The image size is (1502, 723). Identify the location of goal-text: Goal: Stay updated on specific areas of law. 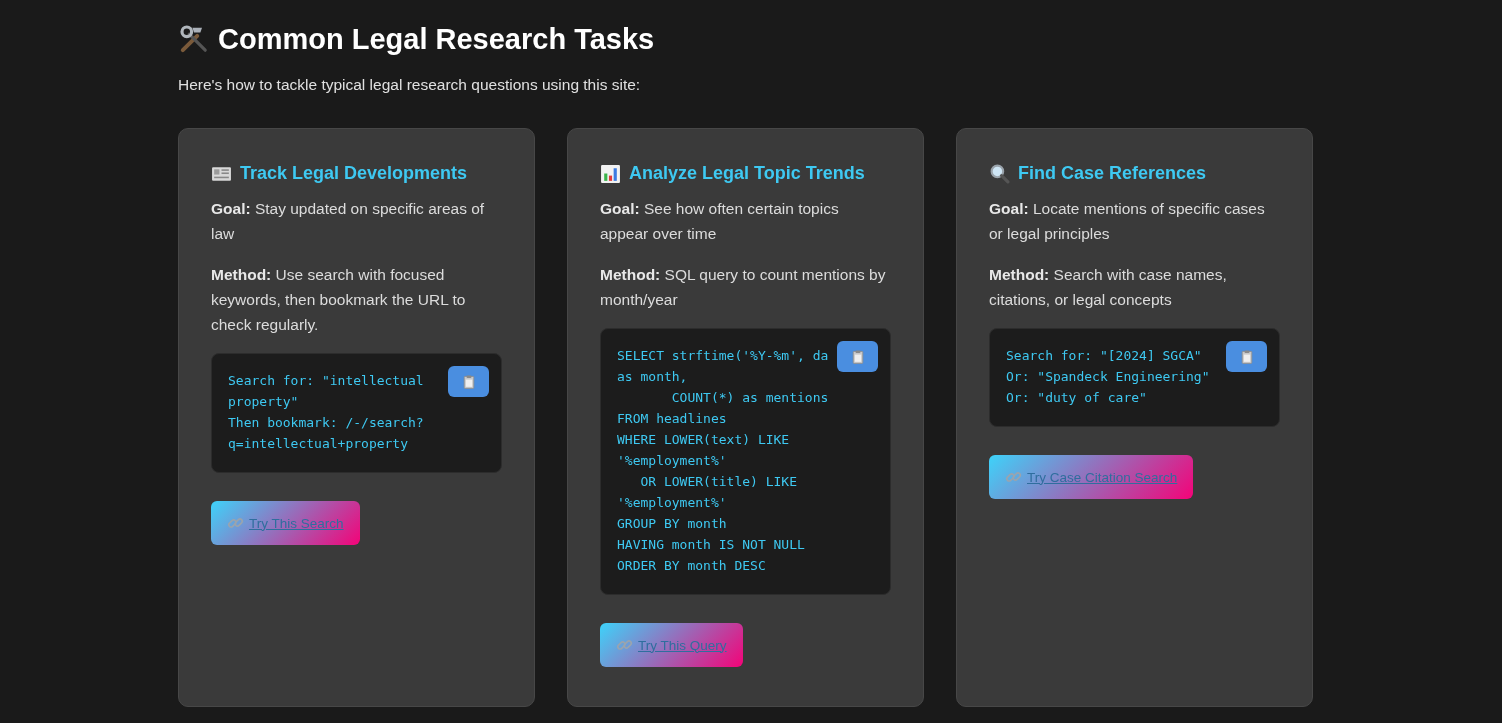
(348, 221).